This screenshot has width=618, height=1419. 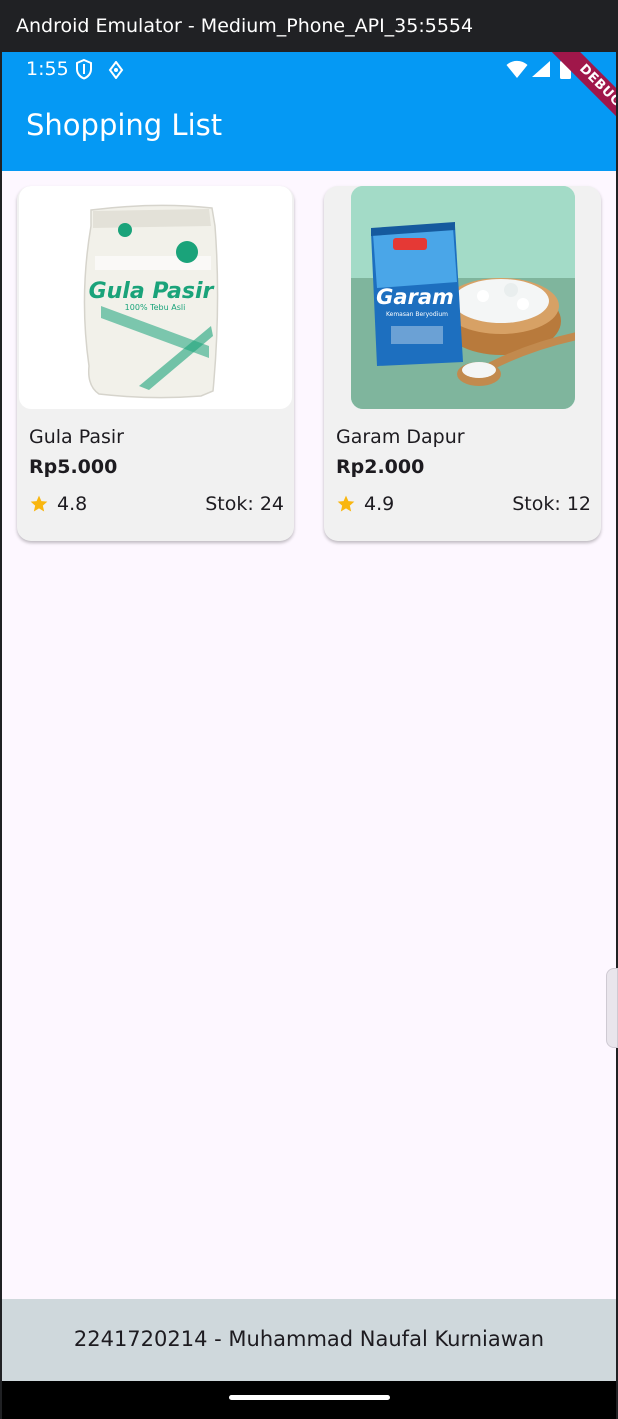 What do you see at coordinates (76, 437) in the screenshot?
I see `product-name: Gula Pasir` at bounding box center [76, 437].